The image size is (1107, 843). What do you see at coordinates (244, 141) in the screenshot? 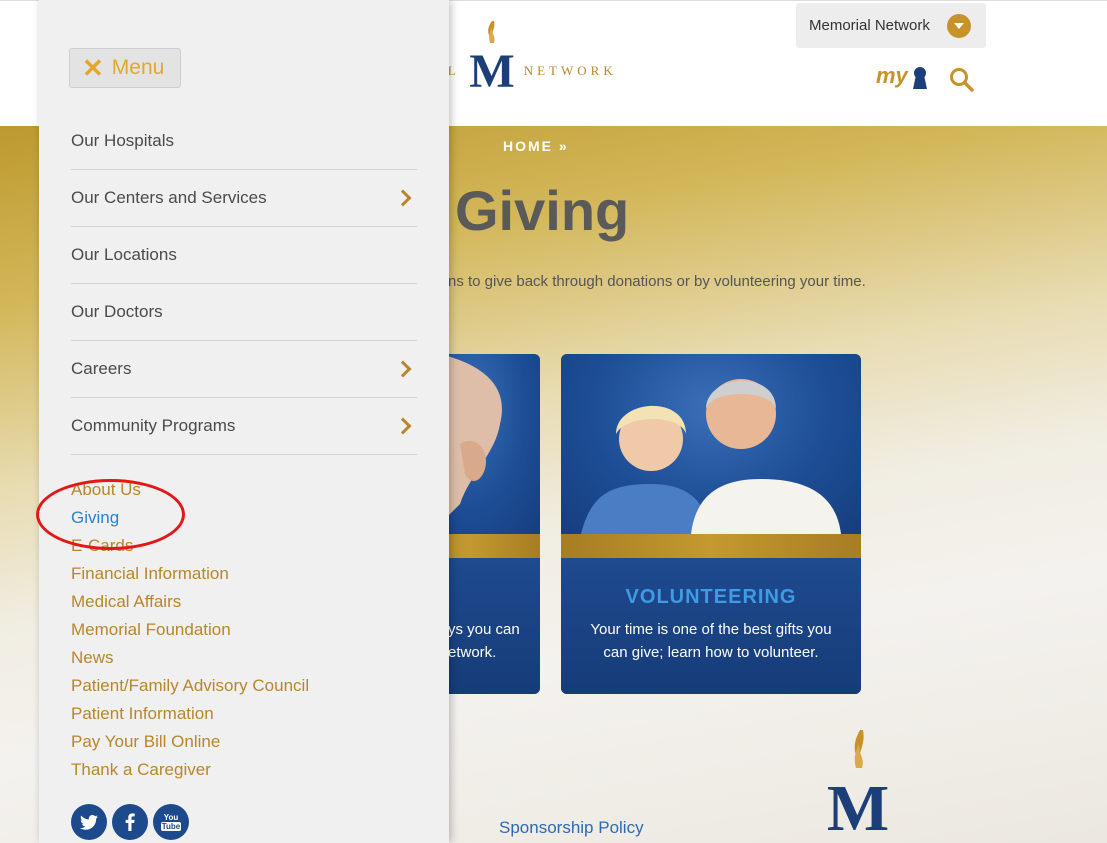
I see `nav-item-our-hospitals: Our Hospitals` at bounding box center [244, 141].